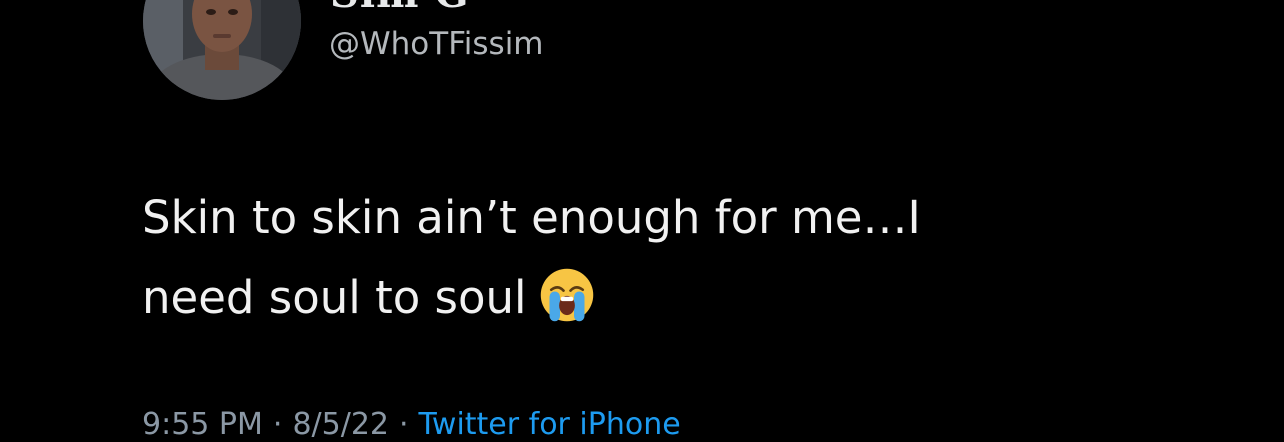 This screenshot has height=442, width=1284. I want to click on user-handle: @WhoTFissim, so click(436, 44).